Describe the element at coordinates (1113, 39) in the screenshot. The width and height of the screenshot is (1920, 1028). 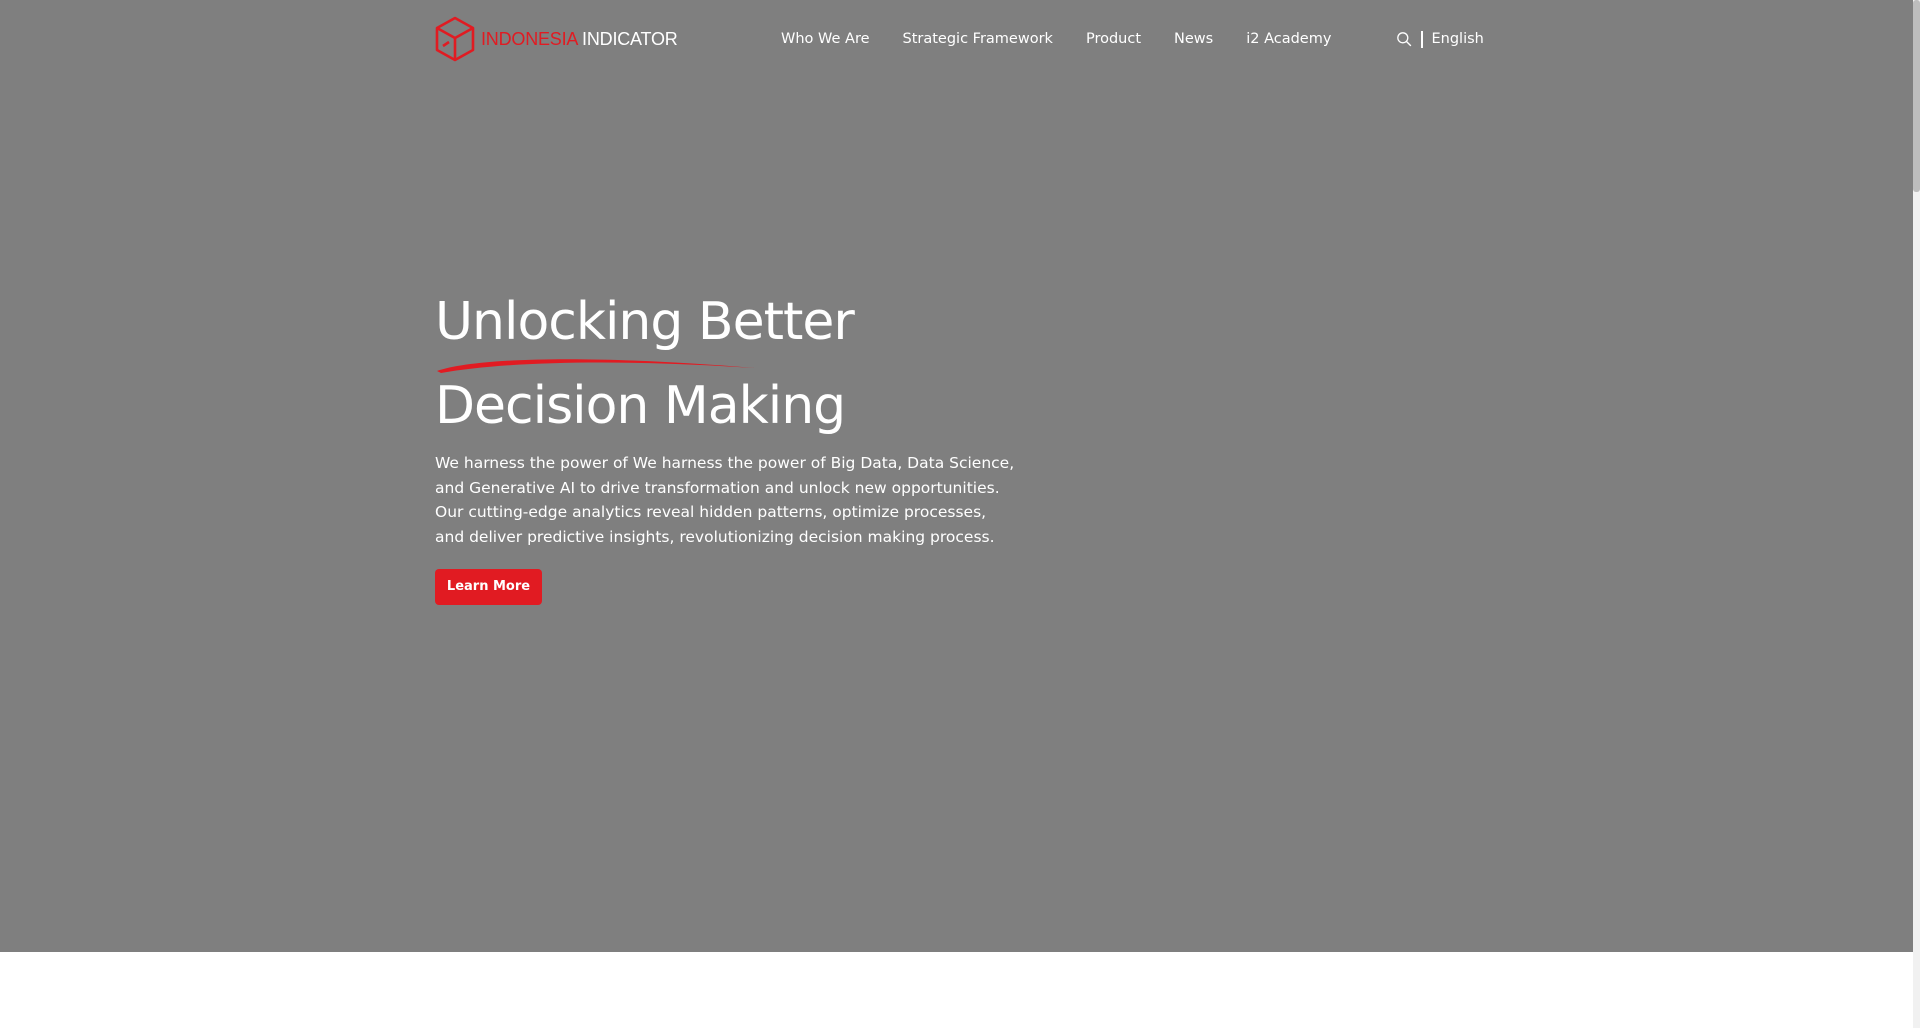
I see `nav-product: Product` at that location.